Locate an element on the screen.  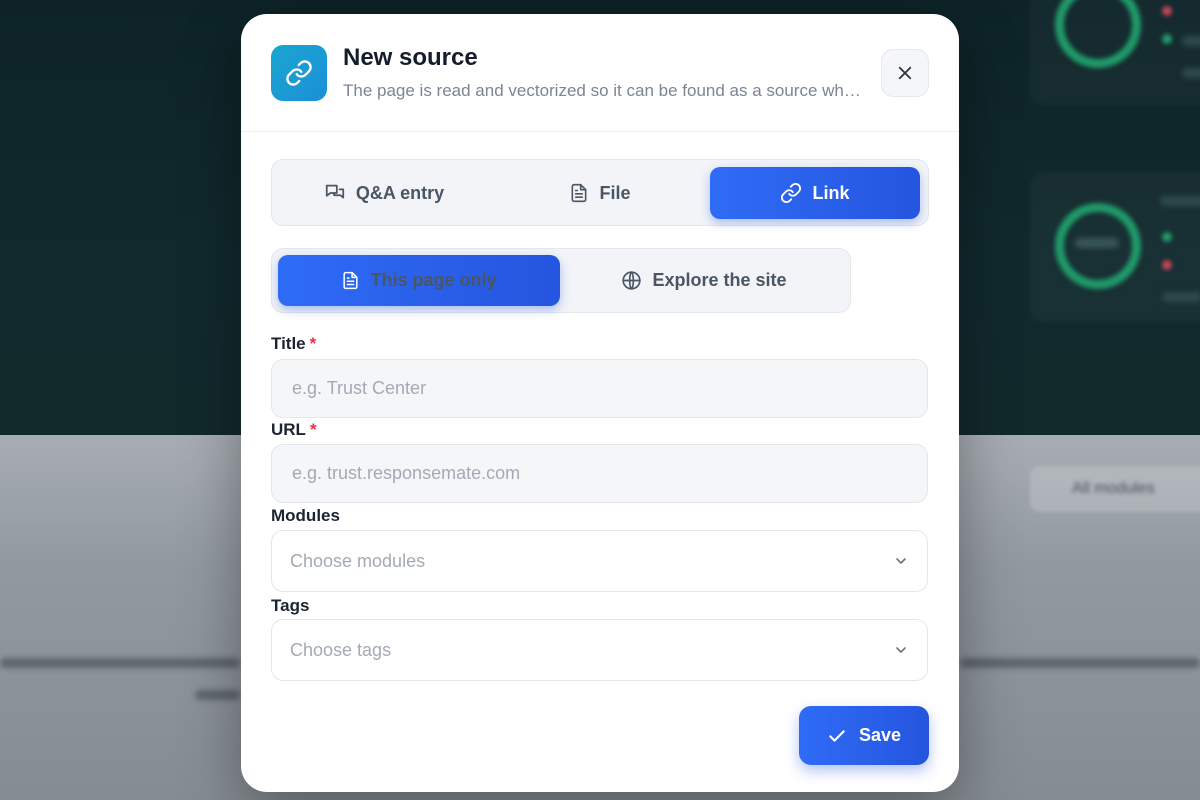
modules-select: Choose modules is located at coordinates (599, 561).